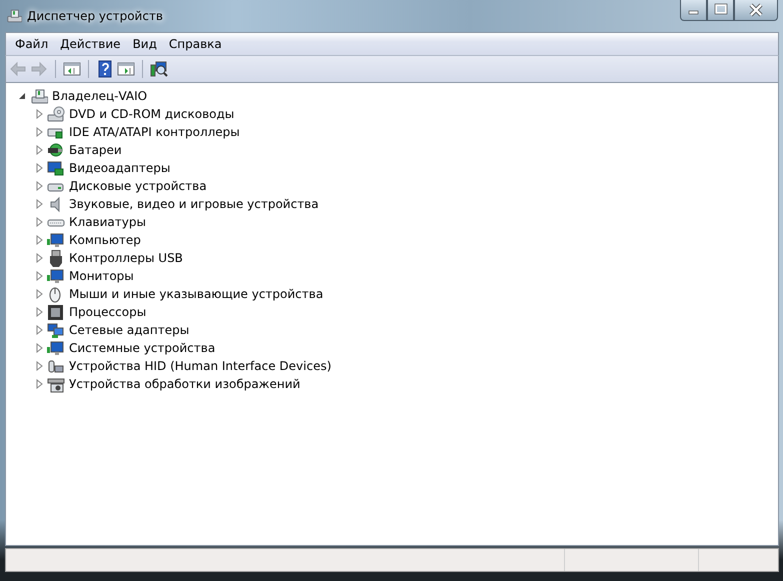 This screenshot has height=581, width=783. Describe the element at coordinates (142, 348) in the screenshot. I see `tree-item: Системные устройства` at that location.